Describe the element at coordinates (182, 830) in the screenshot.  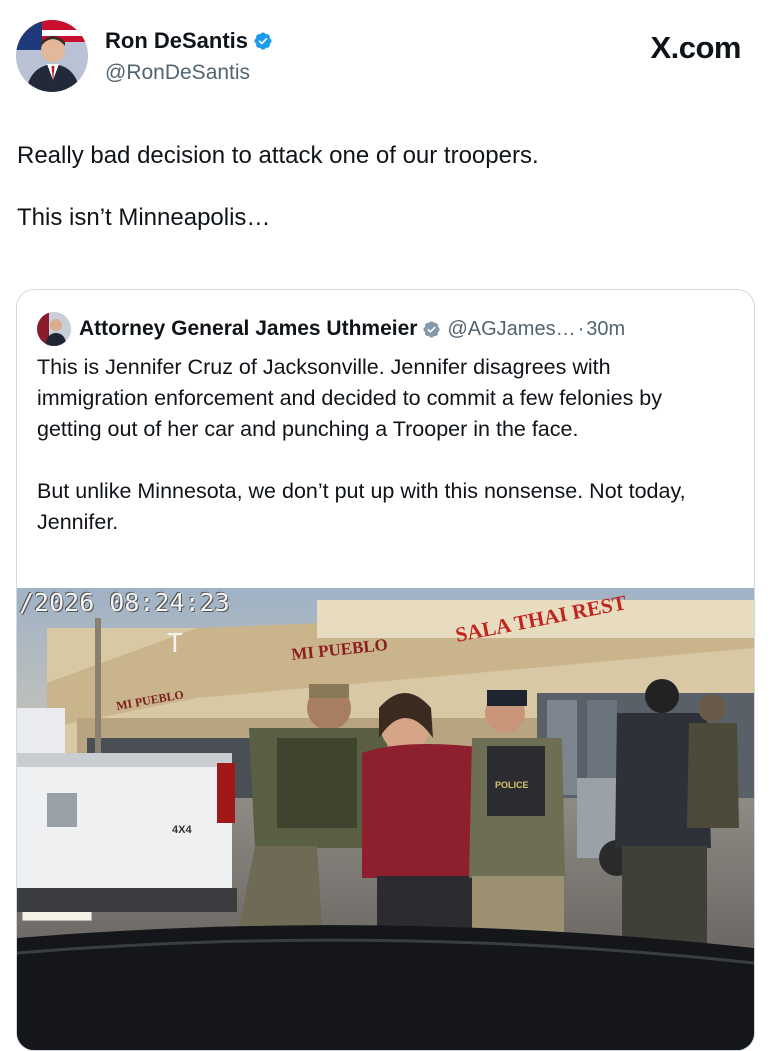
I see `truck-badge: 4X4` at that location.